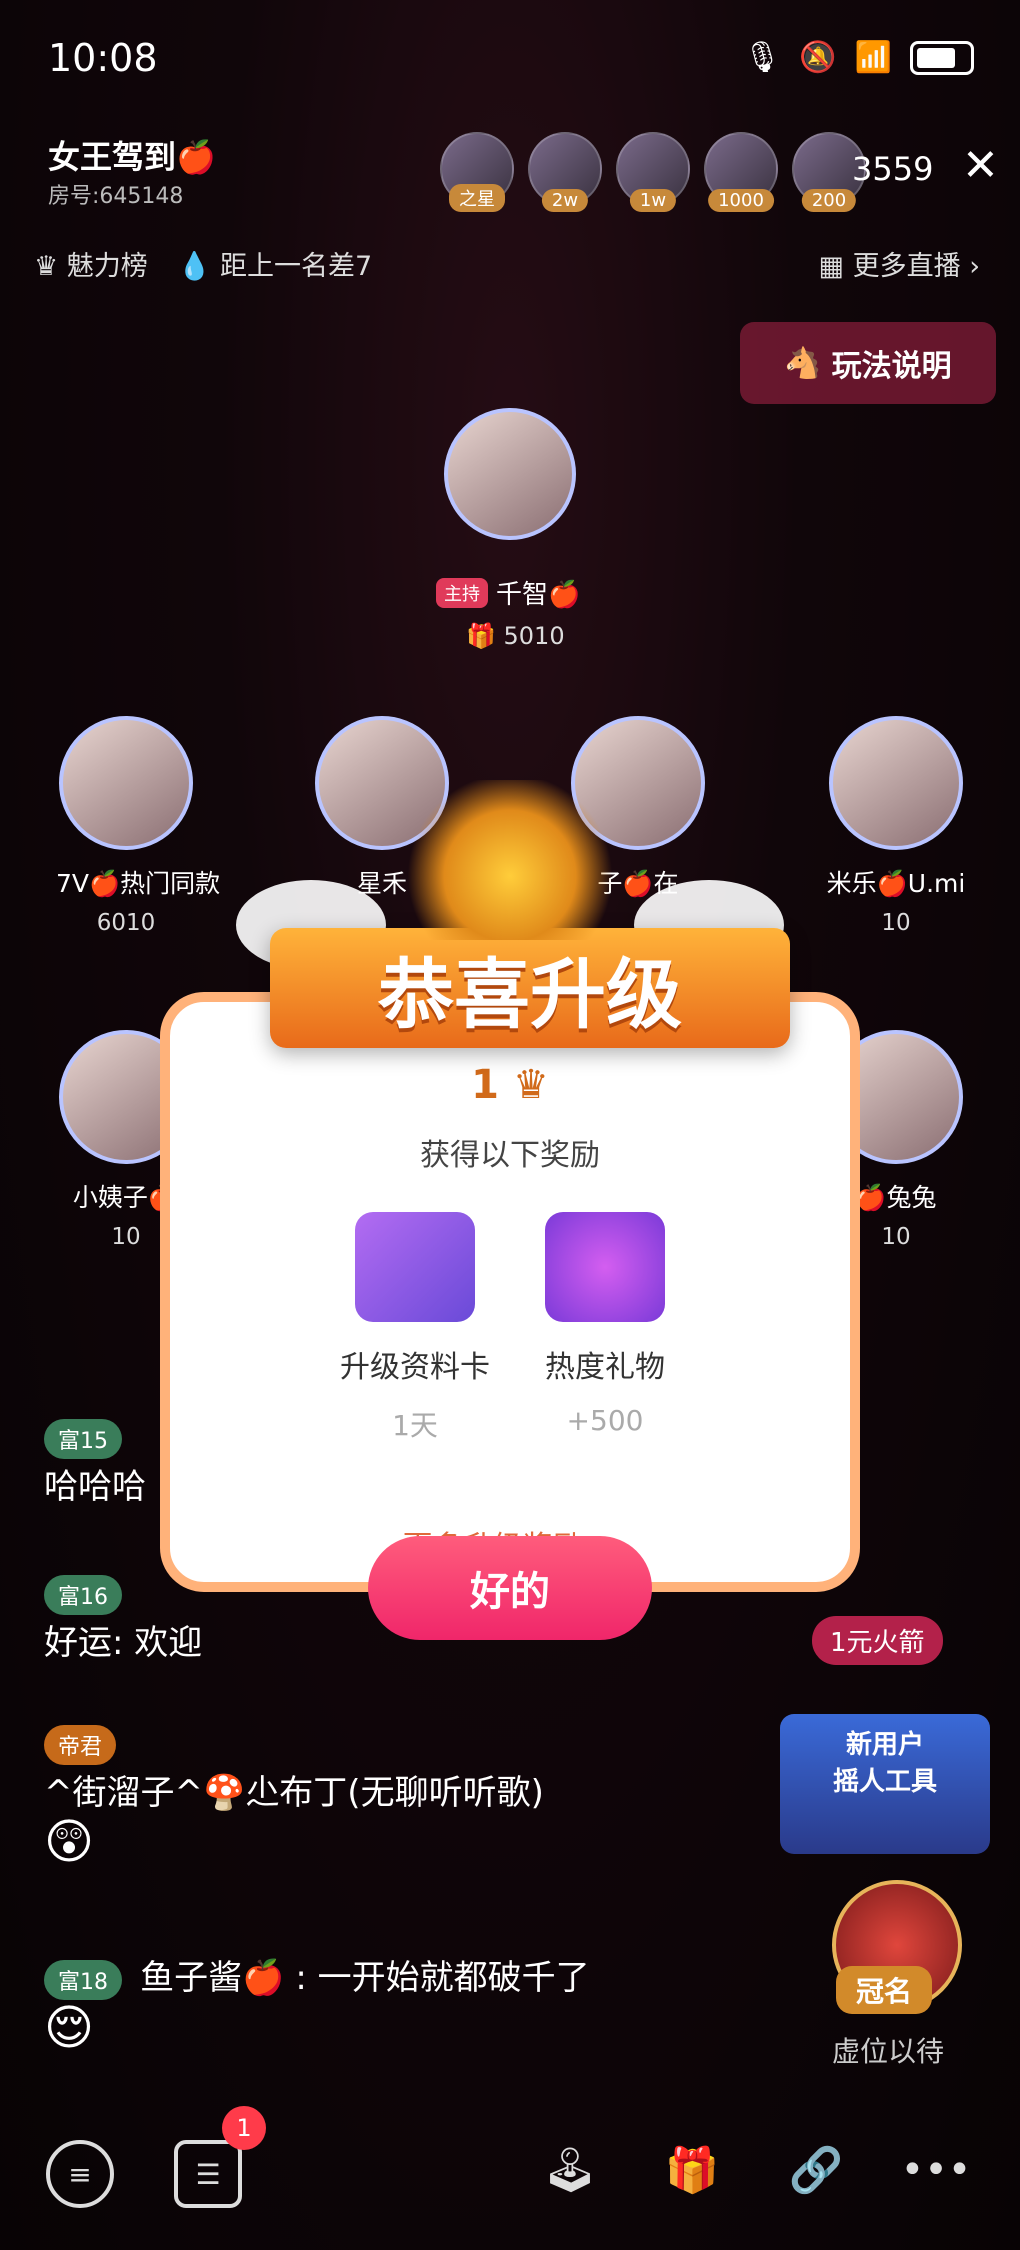 The image size is (1020, 2250). I want to click on seat-score: 10, so click(896, 923).